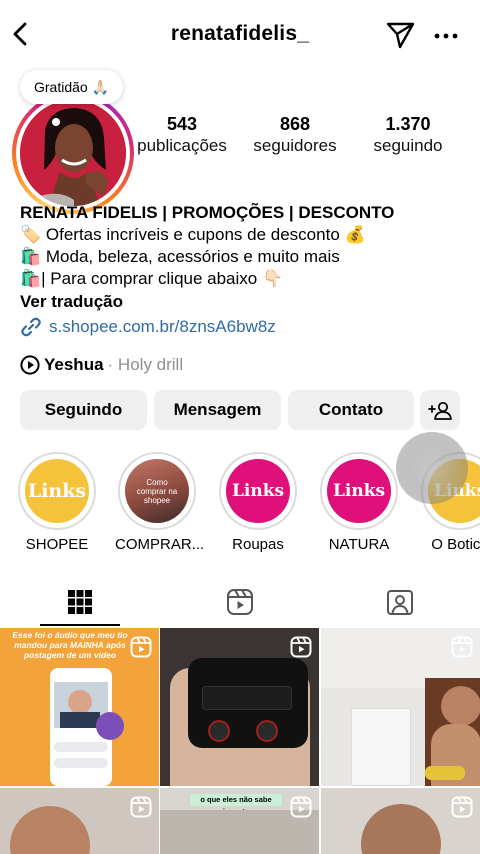 Image resolution: width=480 pixels, height=854 pixels. Describe the element at coordinates (245, 302) in the screenshot. I see `see-translation-link: Ver tradução` at that location.